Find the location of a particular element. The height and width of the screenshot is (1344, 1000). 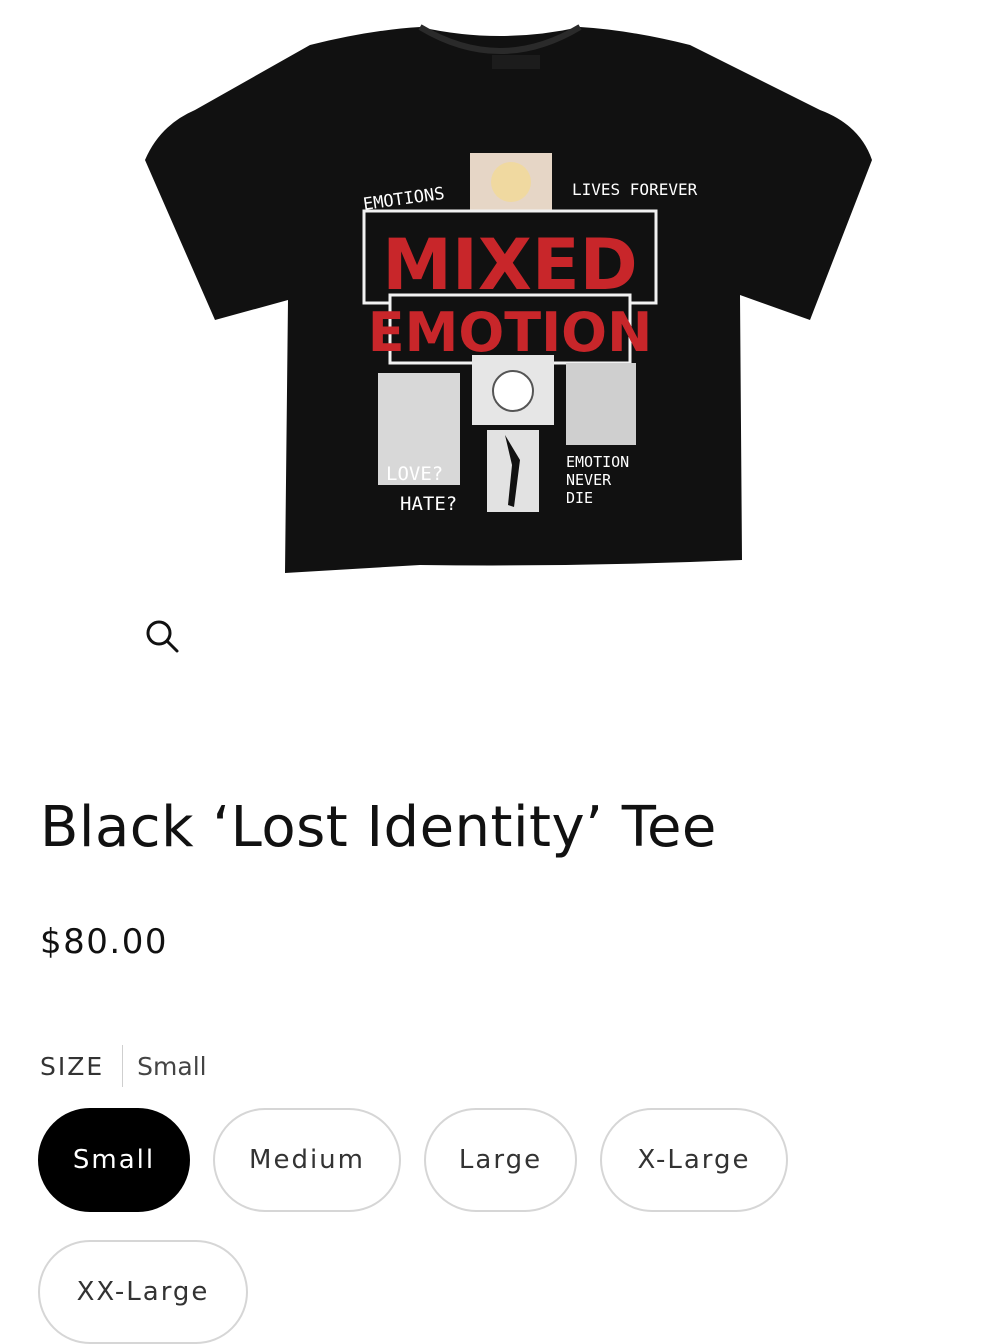

size-option-xx-large: XX-Large is located at coordinates (143, 1292).